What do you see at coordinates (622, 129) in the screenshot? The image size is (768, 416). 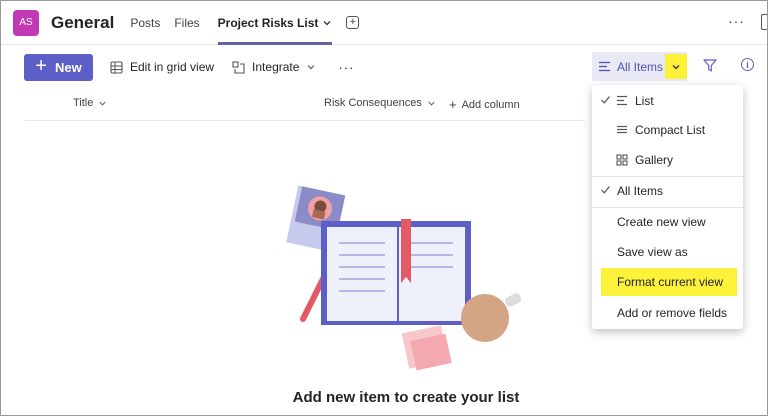 I see `compact-list-icon` at bounding box center [622, 129].